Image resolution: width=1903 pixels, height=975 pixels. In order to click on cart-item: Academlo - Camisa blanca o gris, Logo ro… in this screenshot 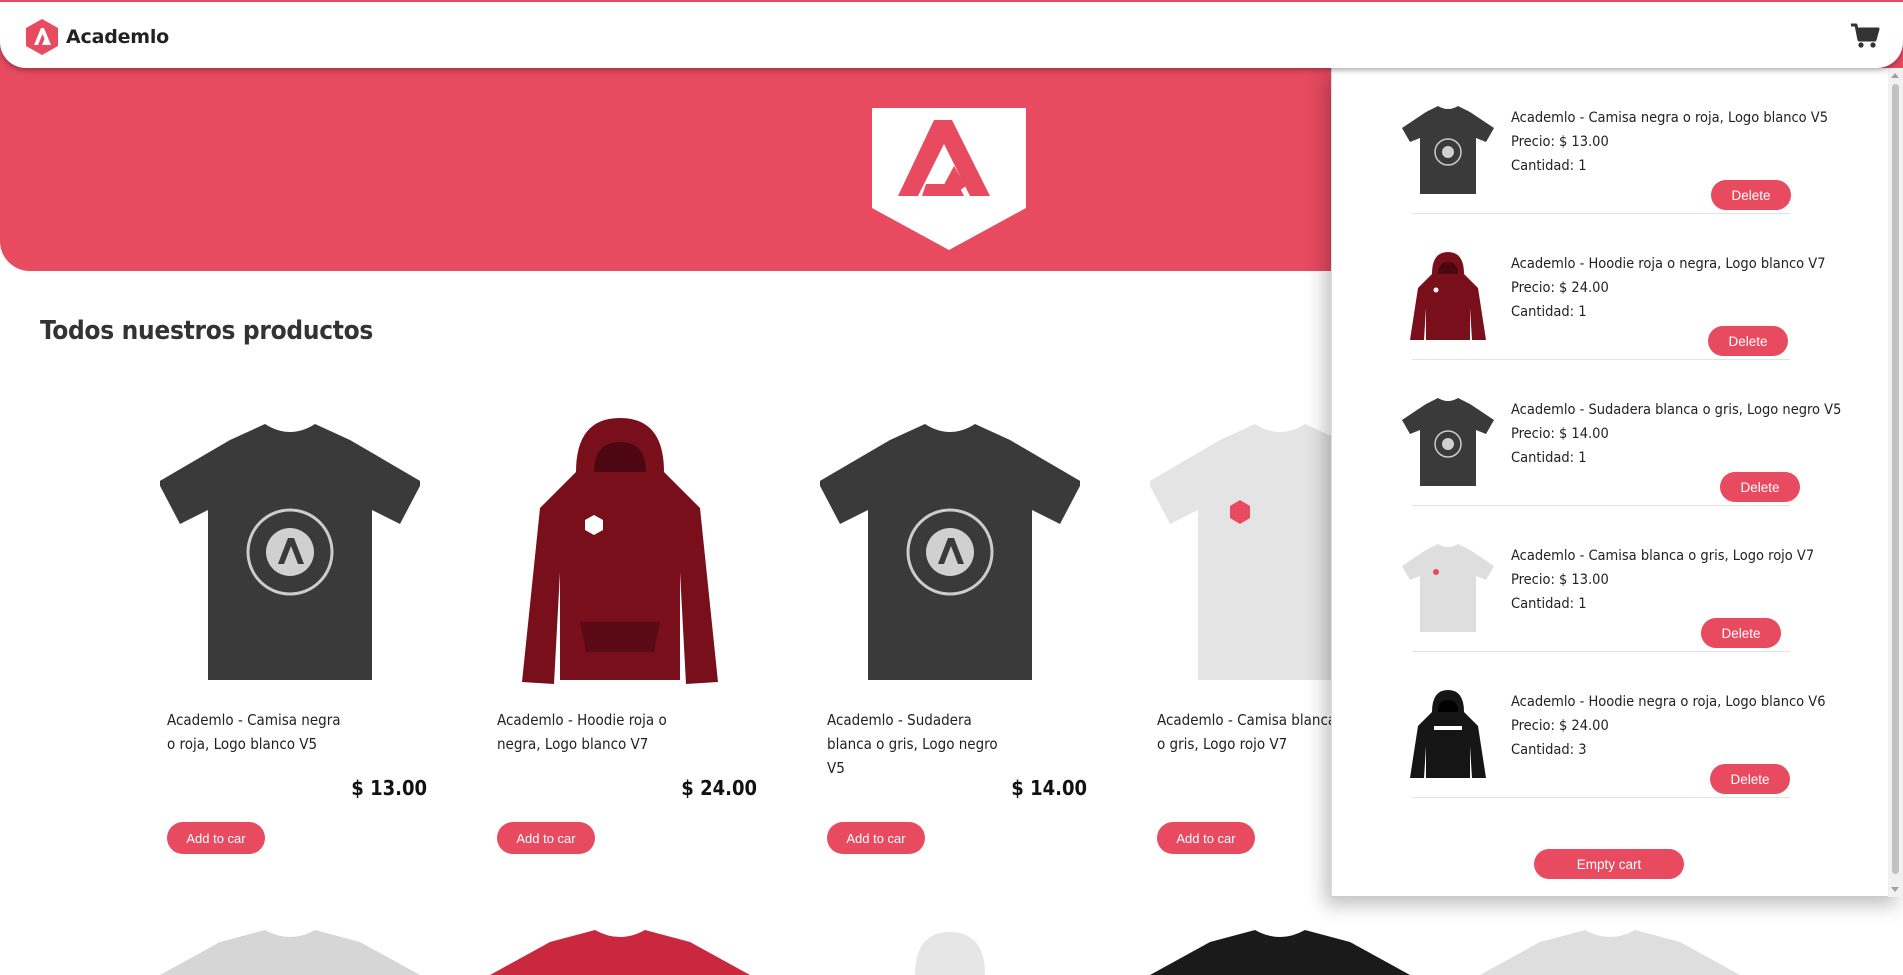, I will do `click(1608, 579)`.